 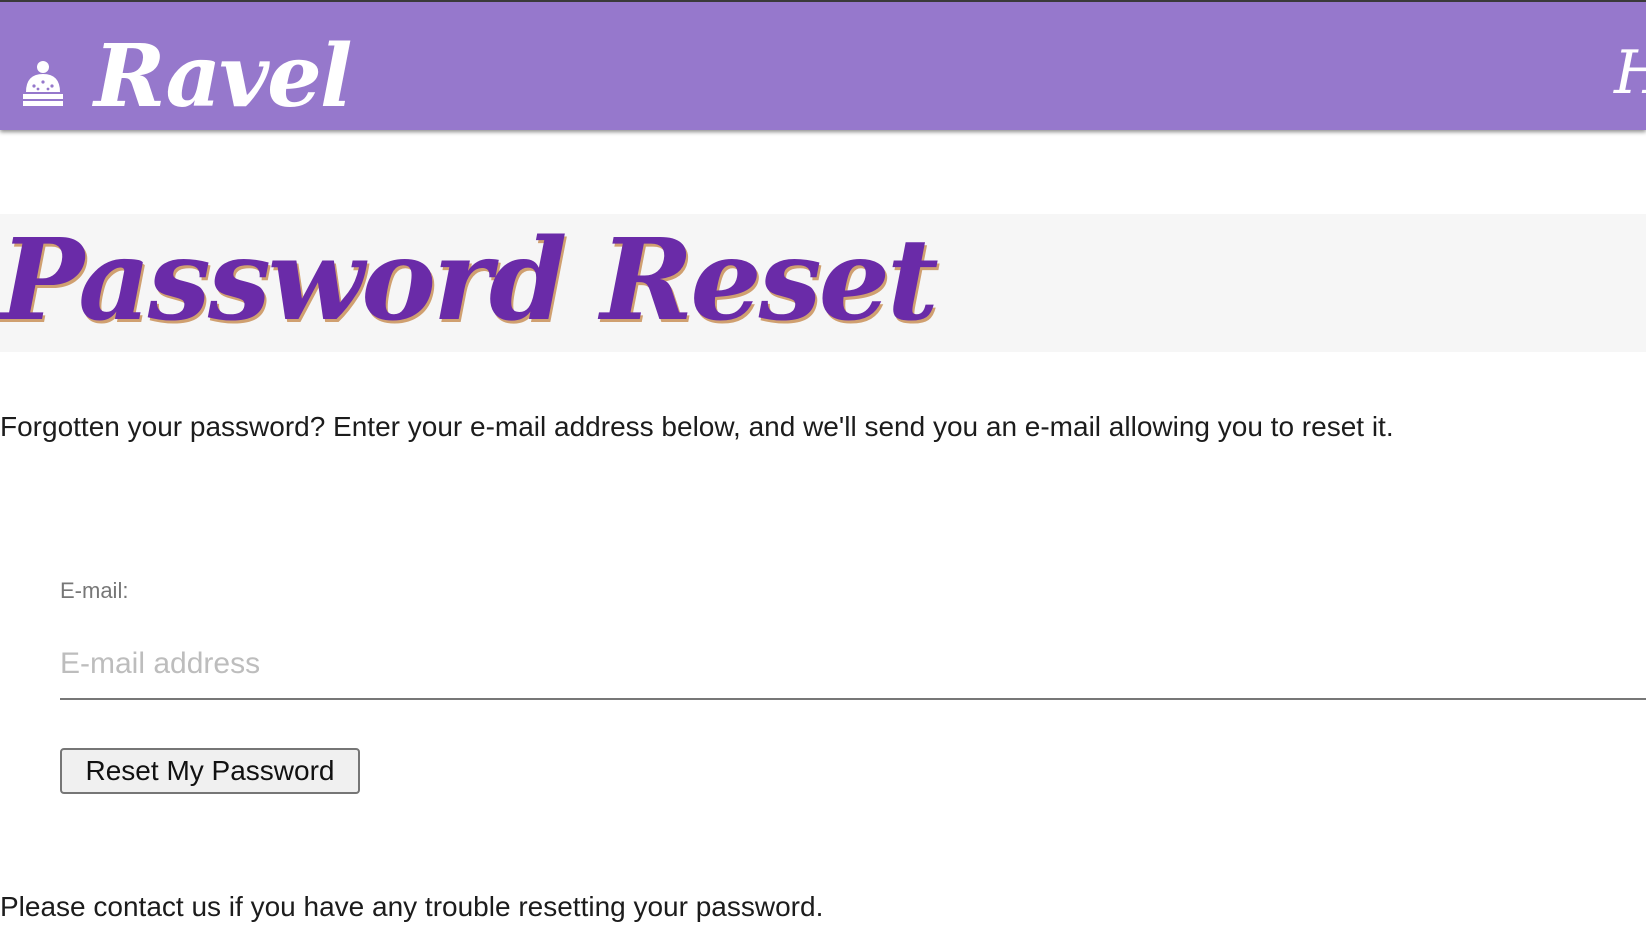 I want to click on winter-hat-icon, so click(x=43, y=83).